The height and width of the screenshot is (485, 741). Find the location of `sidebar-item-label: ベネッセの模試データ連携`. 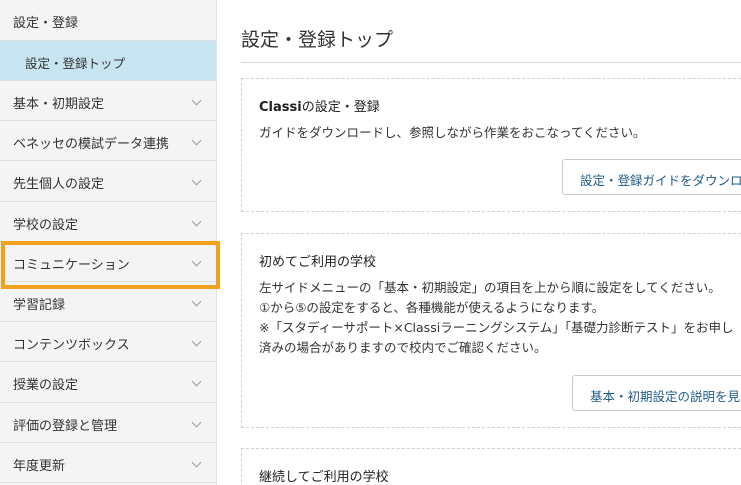

sidebar-item-label: ベネッセの模試データ連携 is located at coordinates (91, 145).